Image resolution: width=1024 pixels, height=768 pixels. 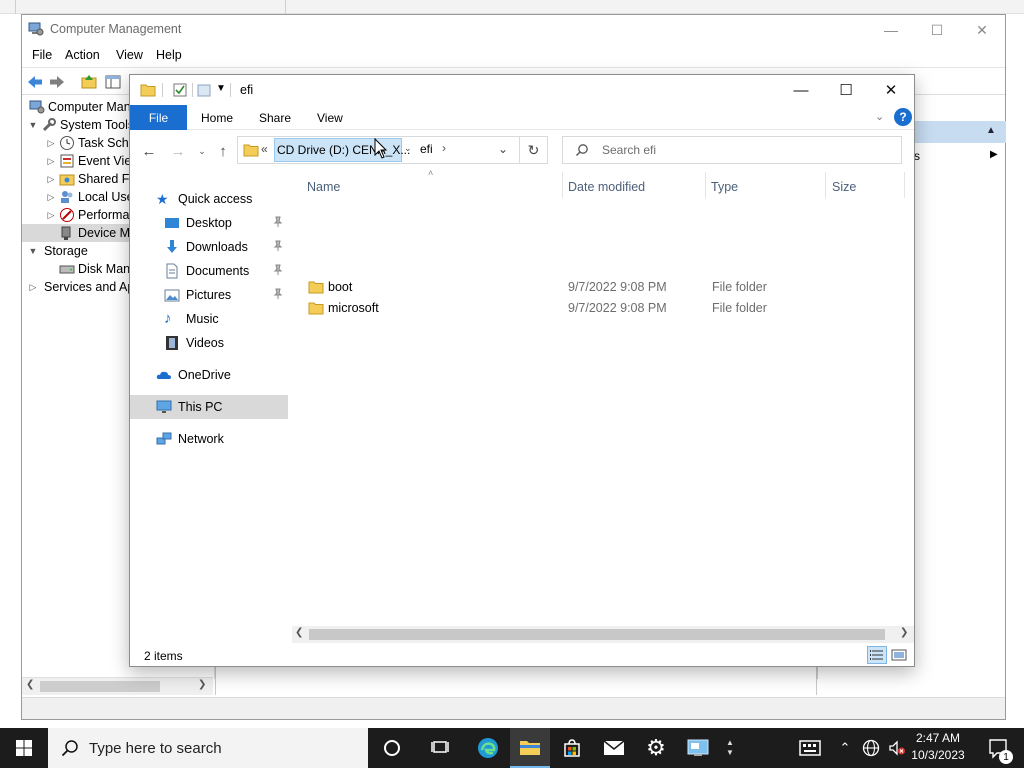 What do you see at coordinates (42, 55) in the screenshot?
I see `menu-file: File` at bounding box center [42, 55].